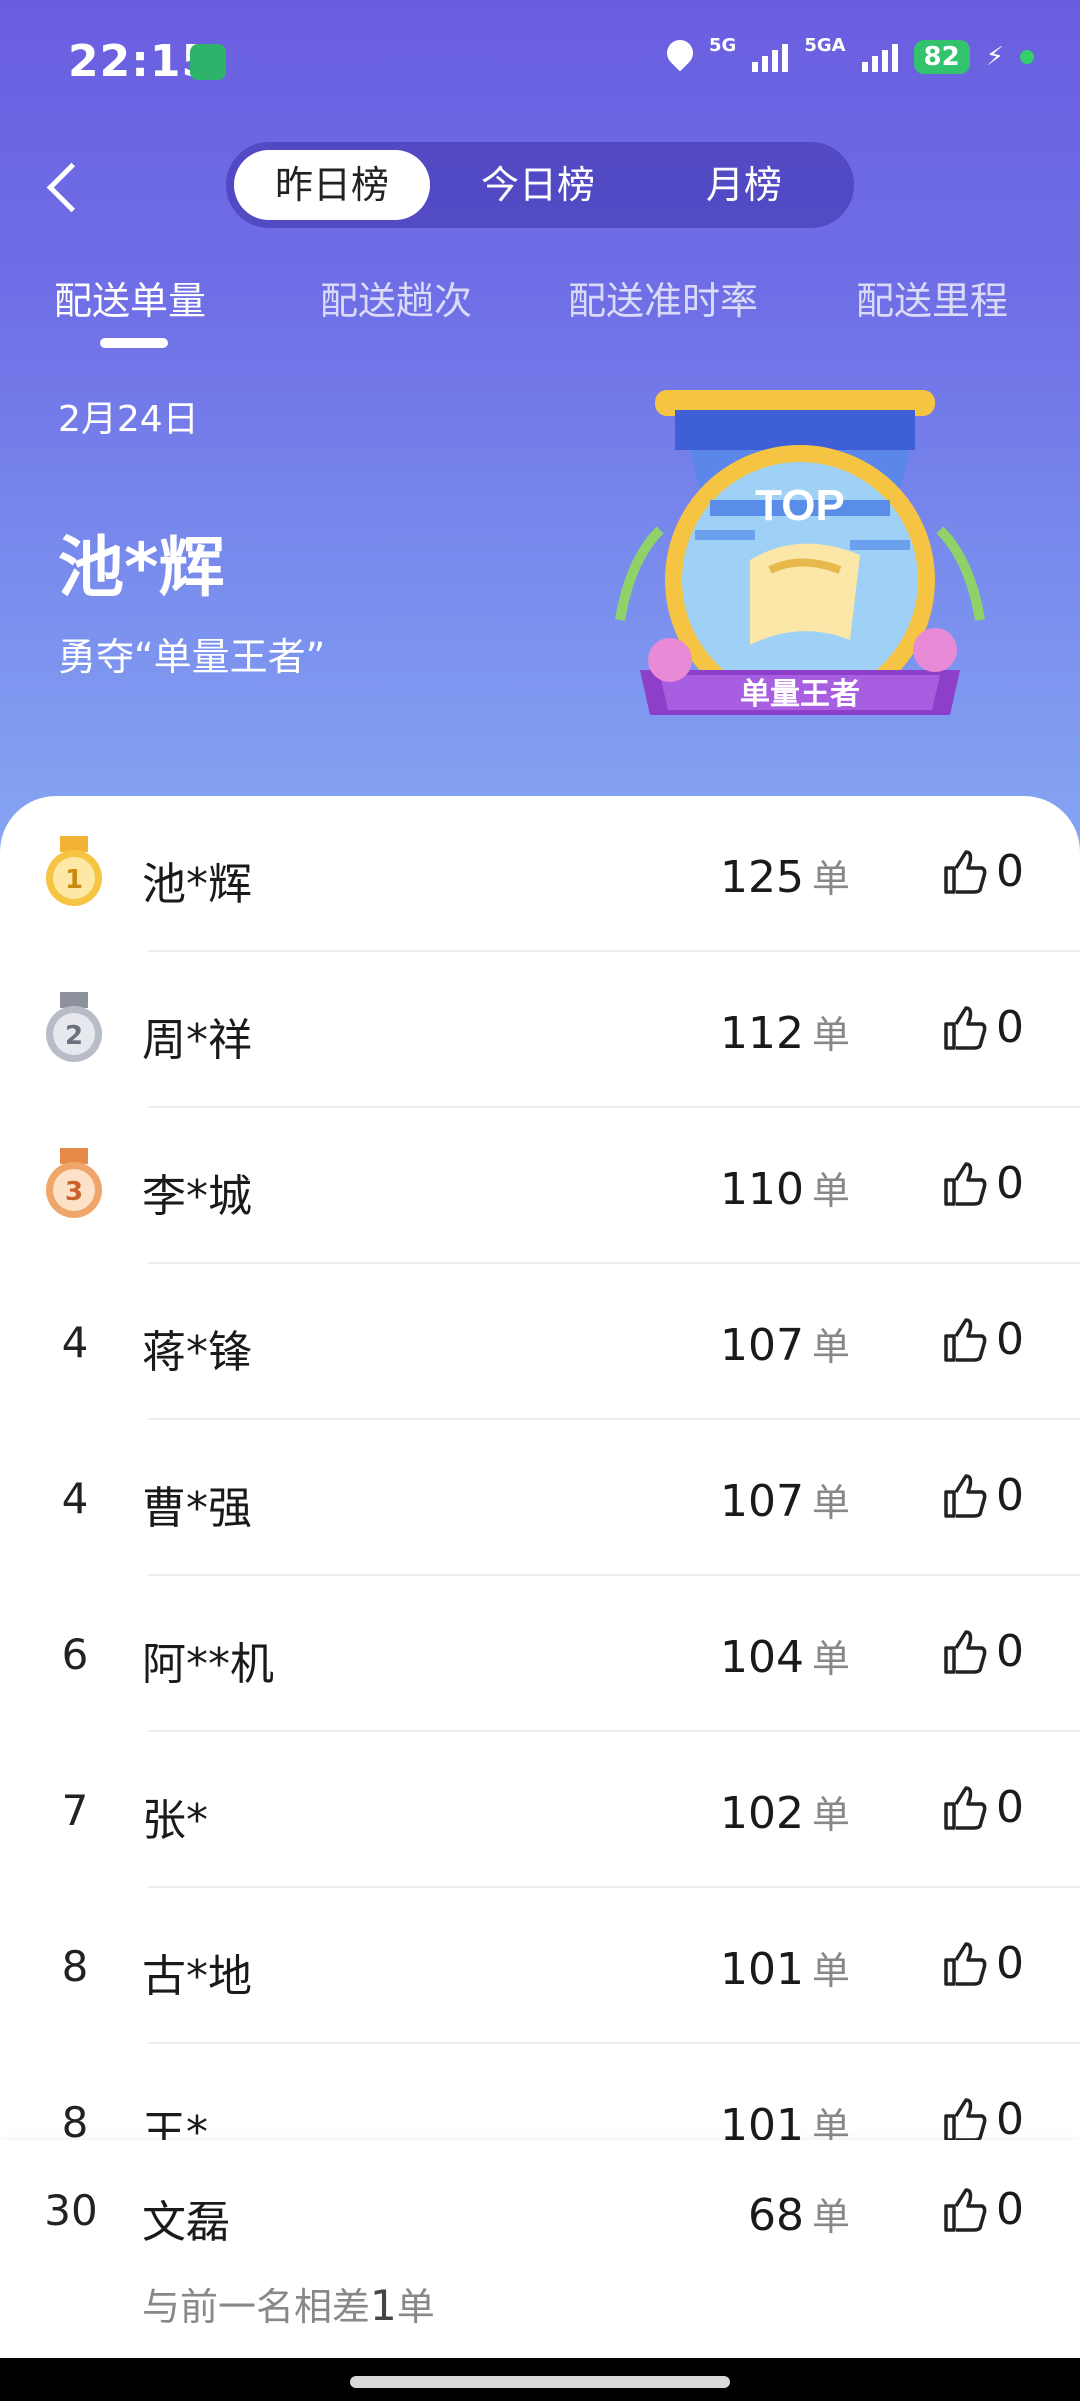 The height and width of the screenshot is (2401, 1080). Describe the element at coordinates (197, 1040) in the screenshot. I see `rider-name: 周*祥` at that location.